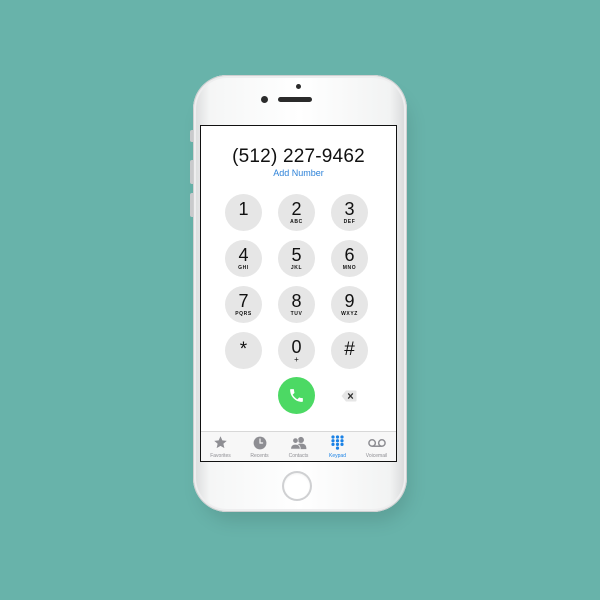  What do you see at coordinates (259, 456) in the screenshot?
I see `tab-label: Recents` at bounding box center [259, 456].